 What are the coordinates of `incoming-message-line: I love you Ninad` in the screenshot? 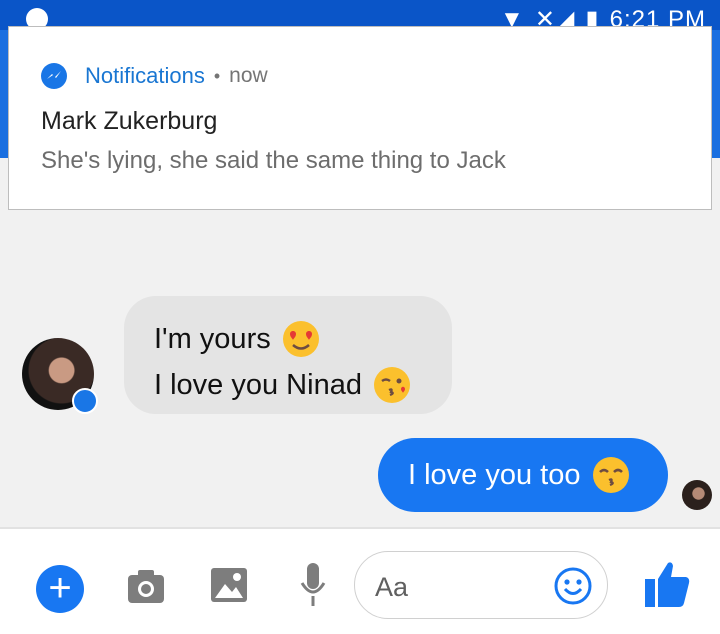 It's located at (303, 385).